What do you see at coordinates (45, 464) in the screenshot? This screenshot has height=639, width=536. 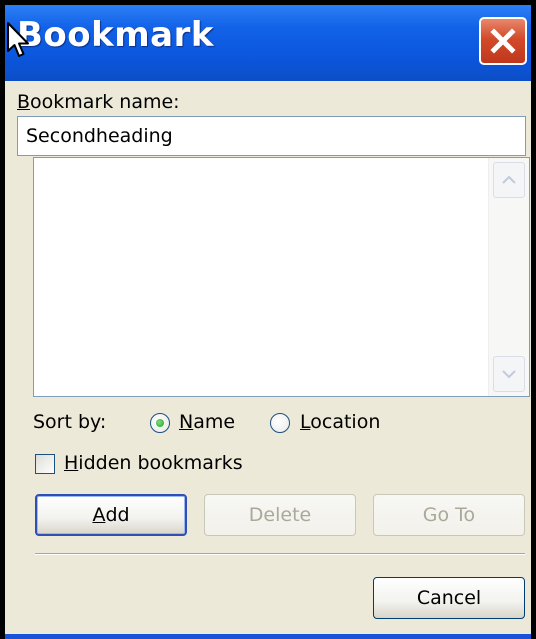 I see `hidden-bookmarks-checkbox` at bounding box center [45, 464].